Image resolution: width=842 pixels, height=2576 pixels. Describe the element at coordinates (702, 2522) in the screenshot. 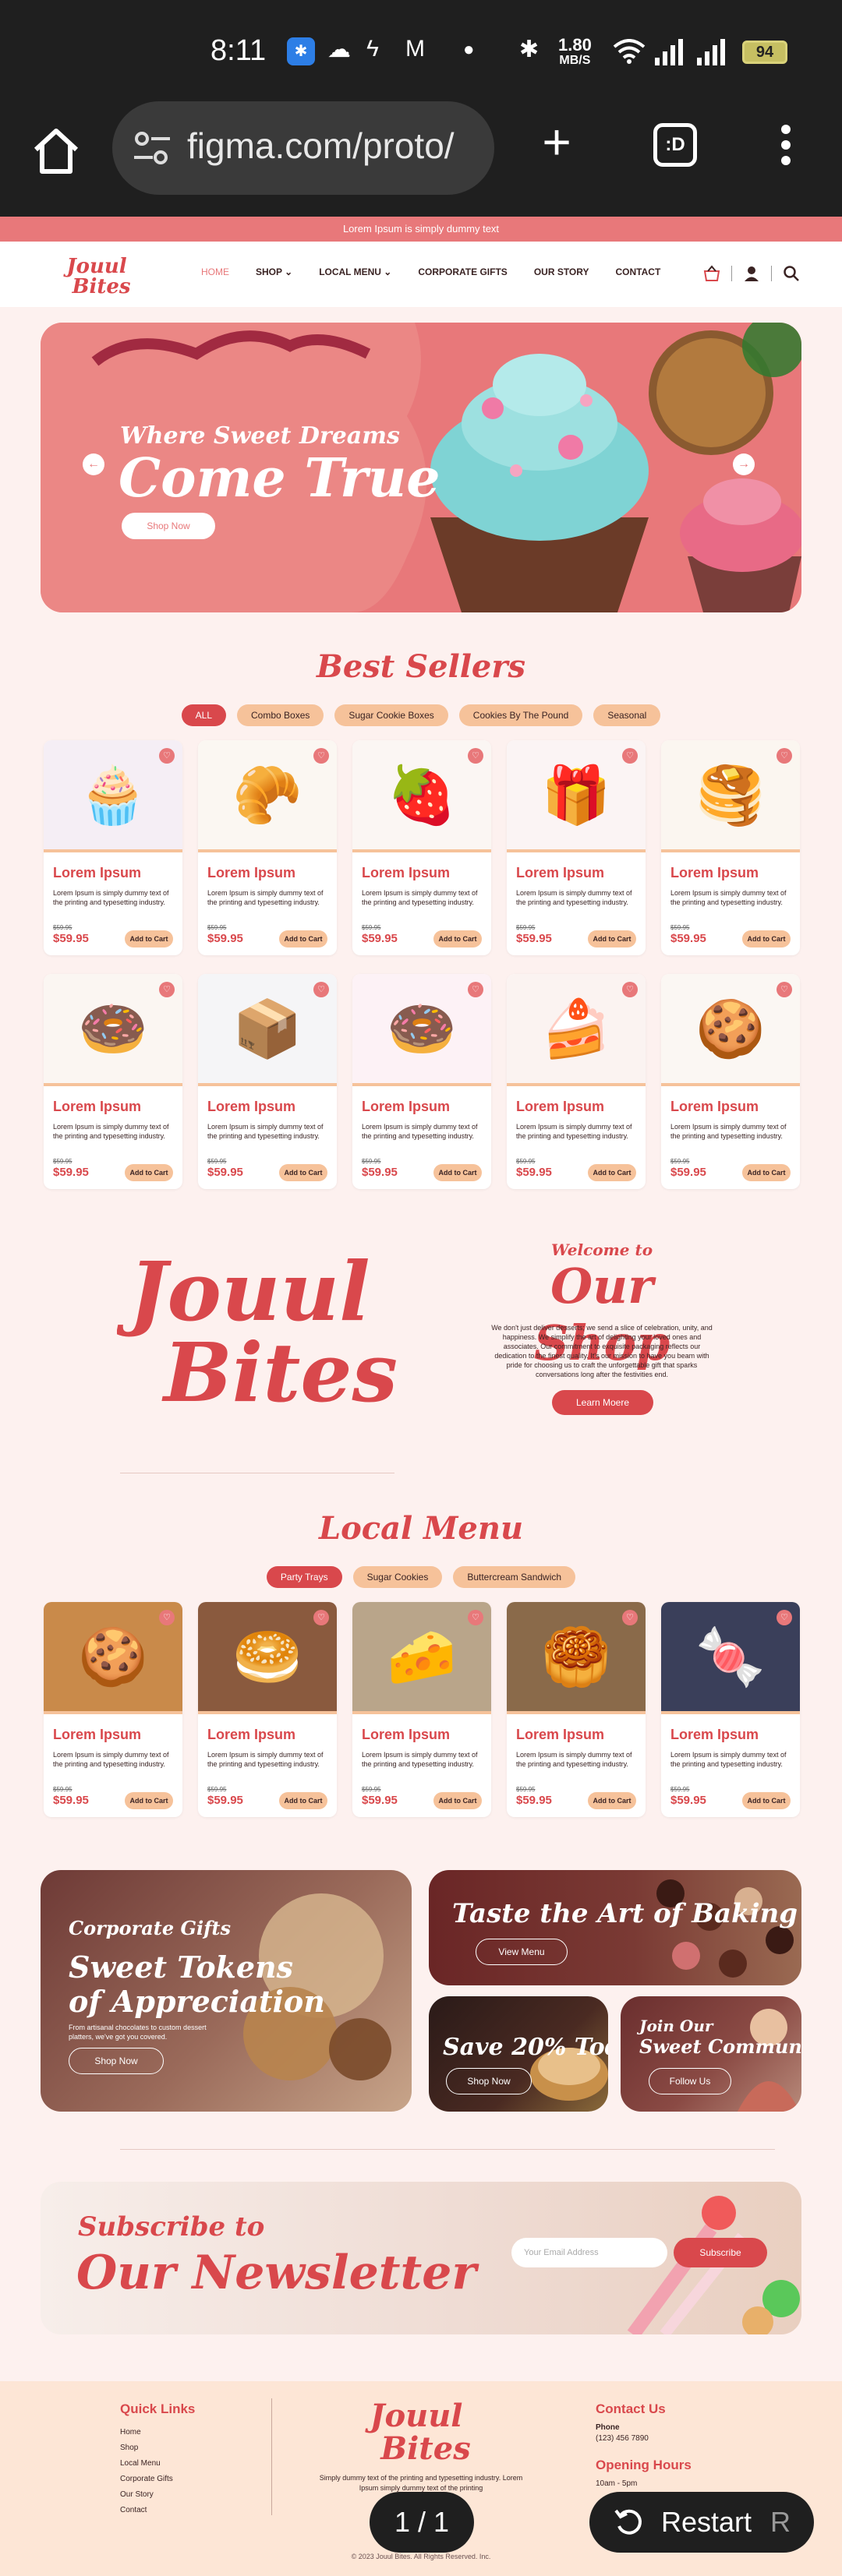

I see `restart-button: Restart R` at that location.